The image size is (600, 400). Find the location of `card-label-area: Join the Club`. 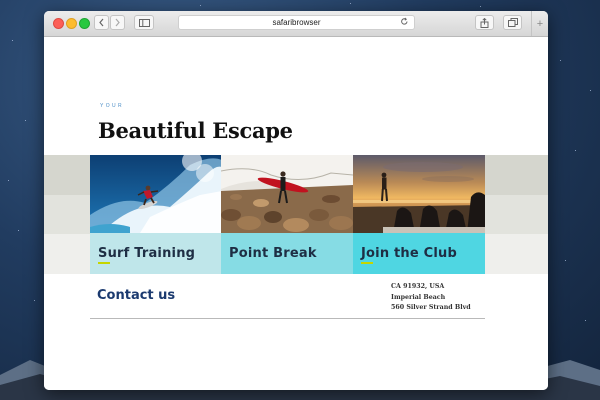

card-label-area: Join the Club is located at coordinates (419, 253).